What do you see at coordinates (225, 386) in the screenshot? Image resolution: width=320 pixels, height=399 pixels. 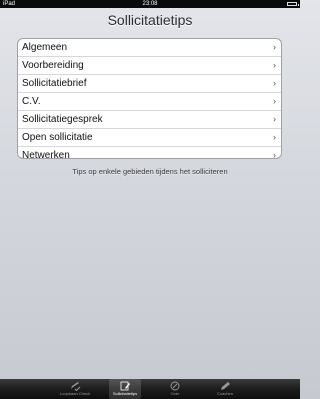 I see `pencil-icon` at bounding box center [225, 386].